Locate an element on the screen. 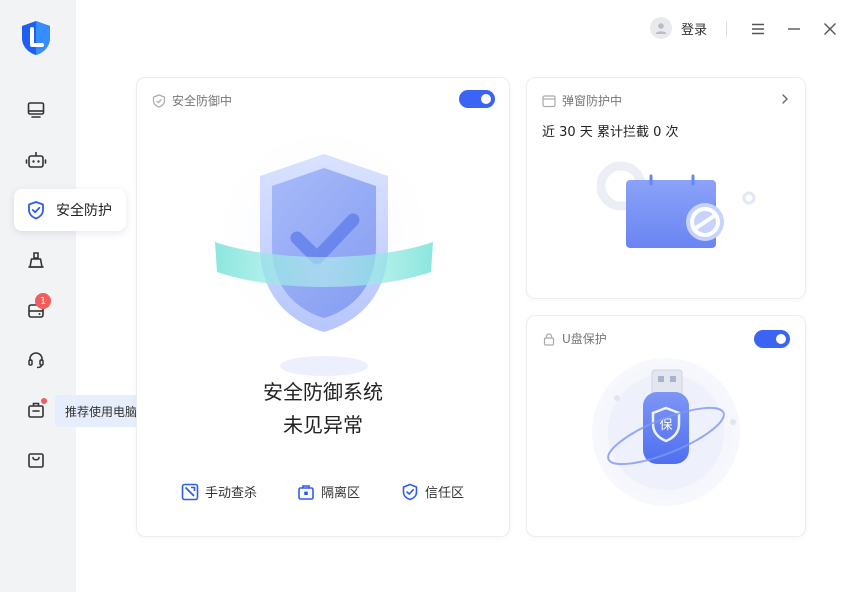 This screenshot has width=863, height=592. shield-check-icon is located at coordinates (36, 210).